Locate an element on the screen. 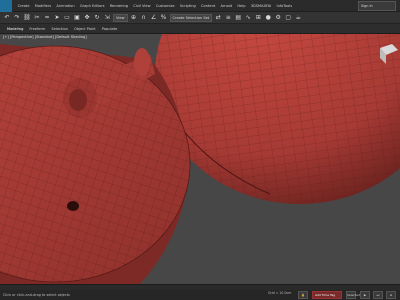  add-time-tag-button: Add Time Tag is located at coordinates (327, 295).